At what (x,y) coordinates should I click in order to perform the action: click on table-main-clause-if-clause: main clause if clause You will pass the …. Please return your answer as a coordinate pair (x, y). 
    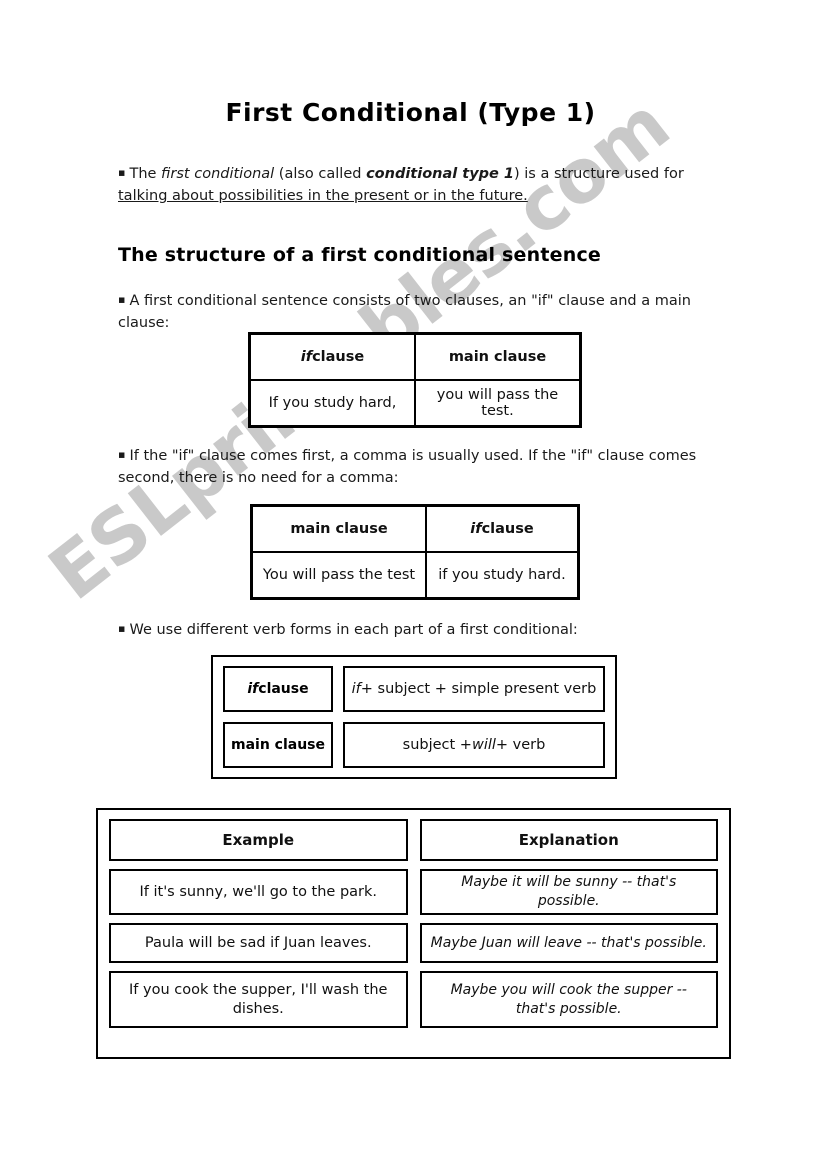
    Looking at the image, I should click on (415, 552).